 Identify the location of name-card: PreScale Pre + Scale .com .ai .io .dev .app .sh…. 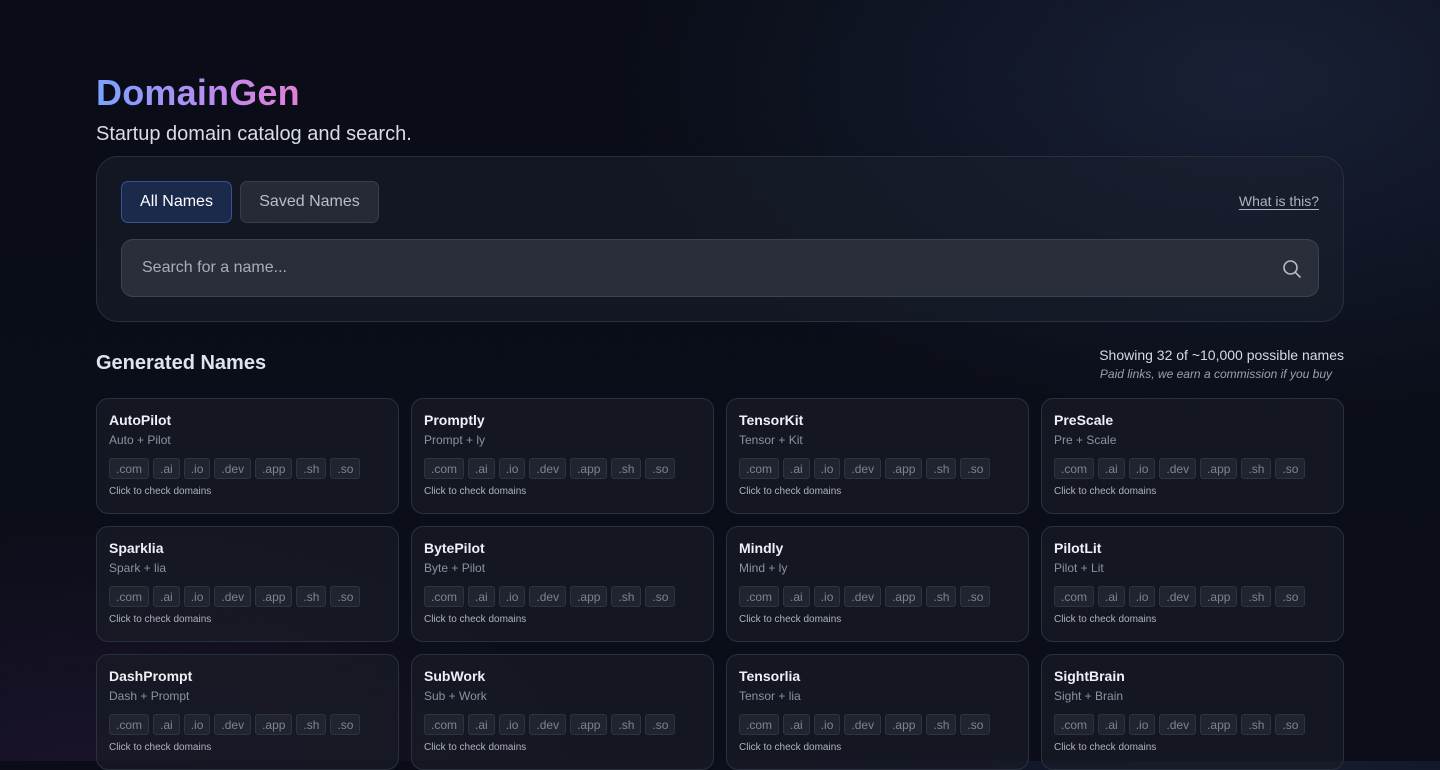
(1192, 456).